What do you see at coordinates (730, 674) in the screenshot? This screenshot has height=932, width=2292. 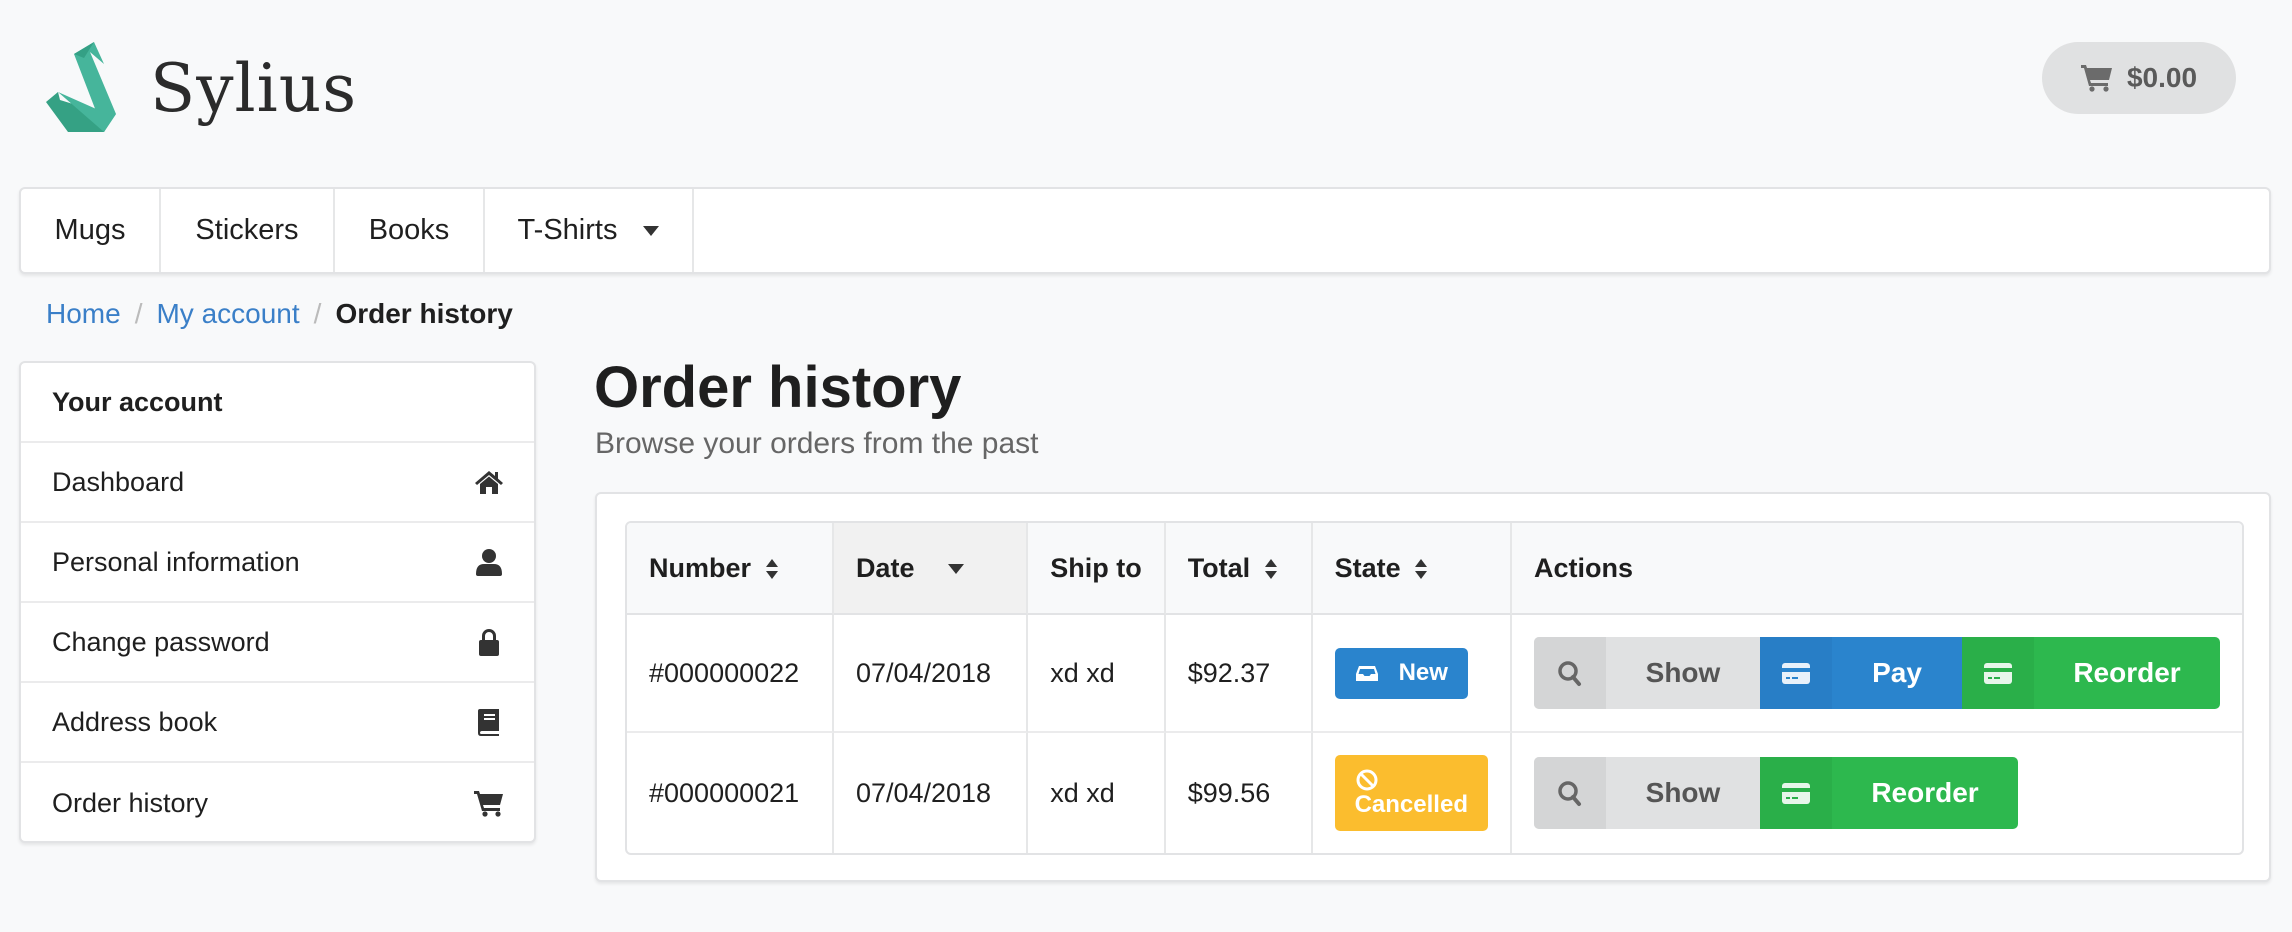 I see `order-number: #000000022` at bounding box center [730, 674].